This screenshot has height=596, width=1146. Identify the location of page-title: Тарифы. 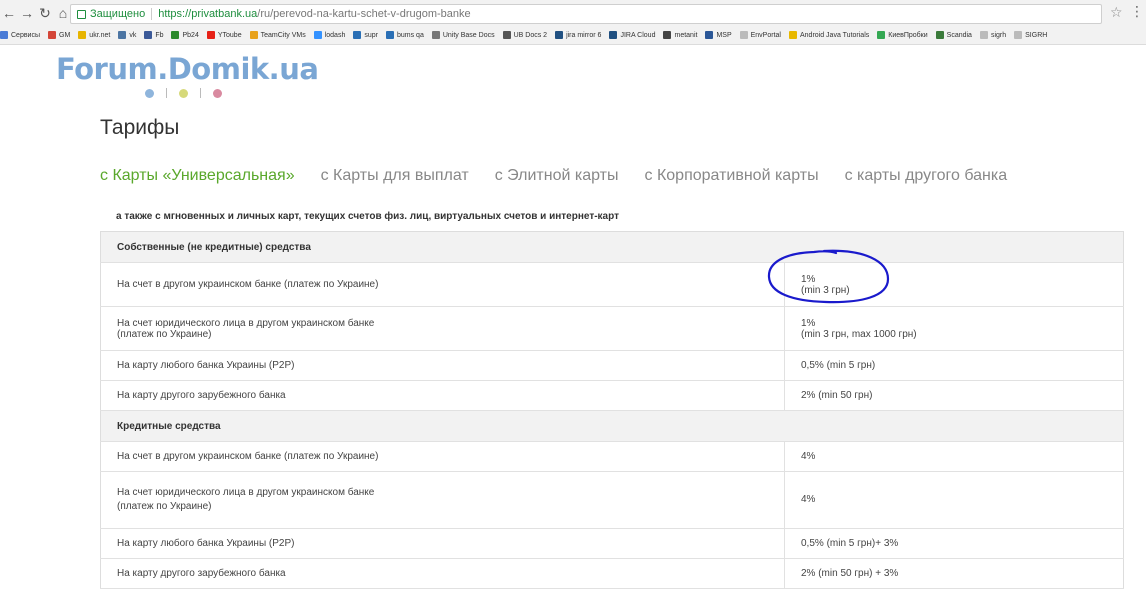
(140, 127).